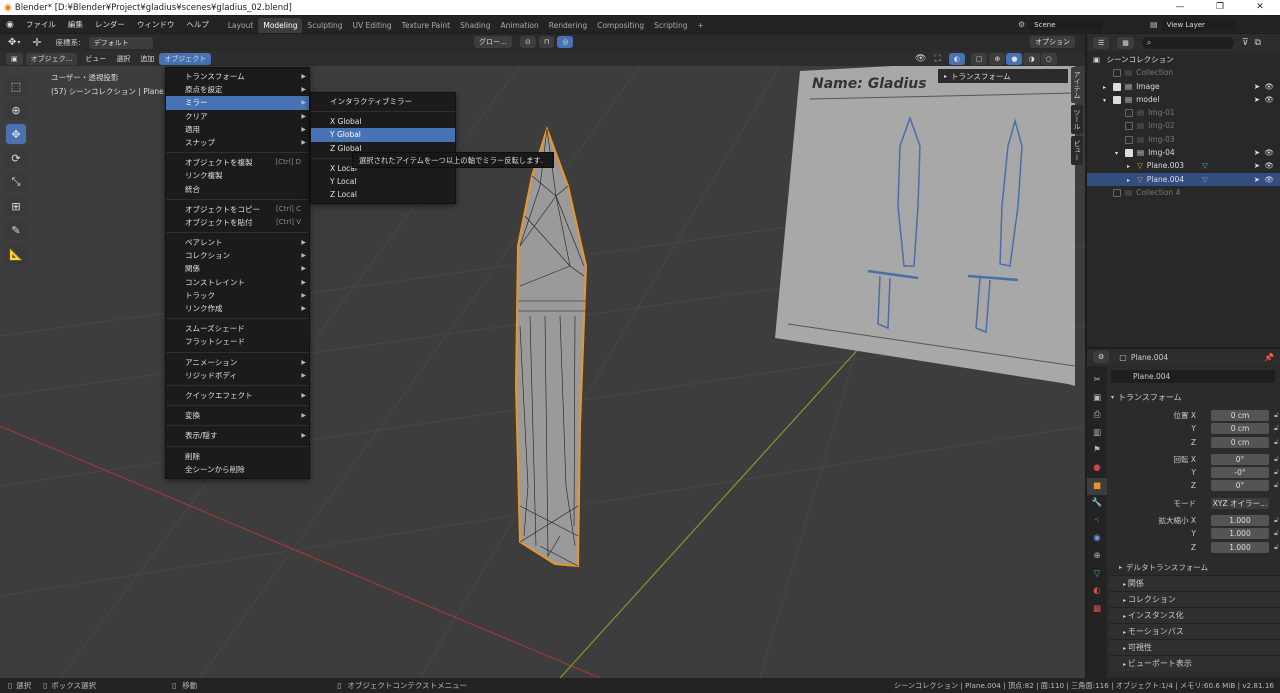 The height and width of the screenshot is (693, 1280). What do you see at coordinates (237, 142) in the screenshot?
I see `object-menu-item: スナップ ▶` at bounding box center [237, 142].